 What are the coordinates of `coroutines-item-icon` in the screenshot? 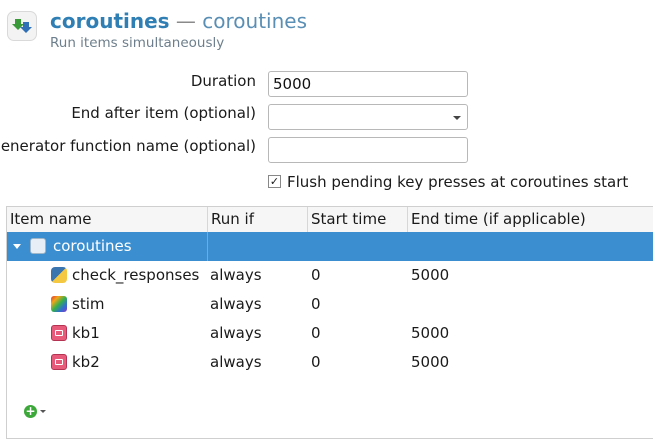 It's located at (22, 26).